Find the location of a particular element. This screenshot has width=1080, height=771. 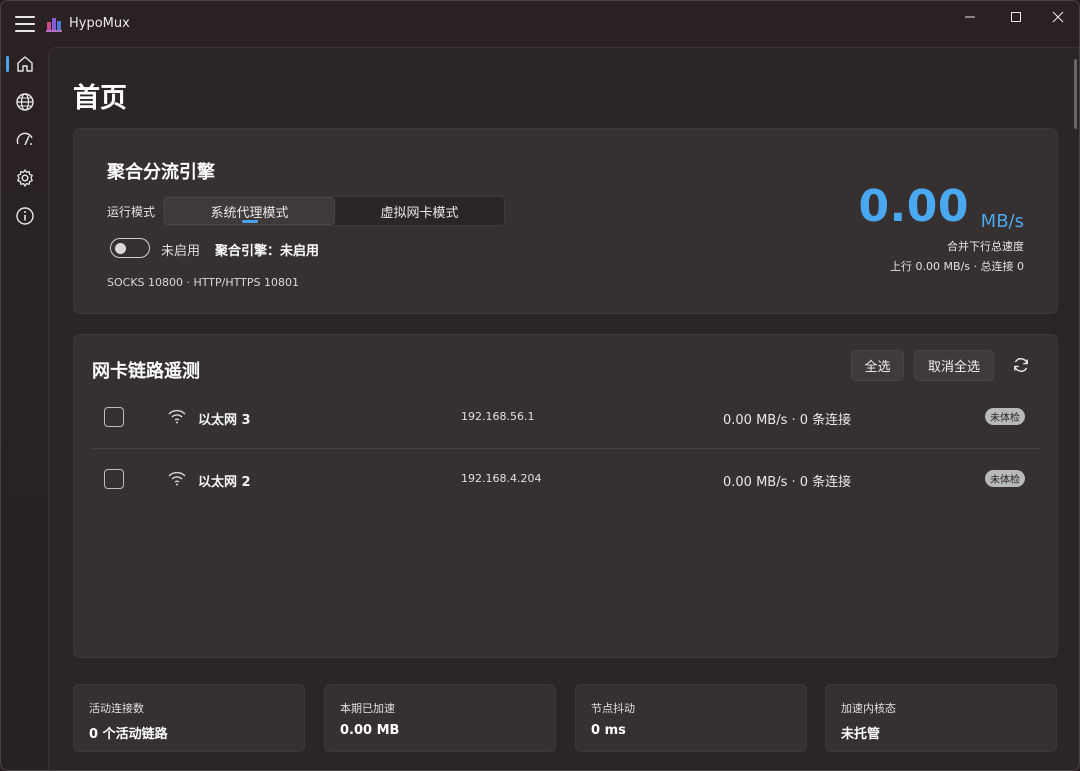

refresh-icon is located at coordinates (1021, 365).